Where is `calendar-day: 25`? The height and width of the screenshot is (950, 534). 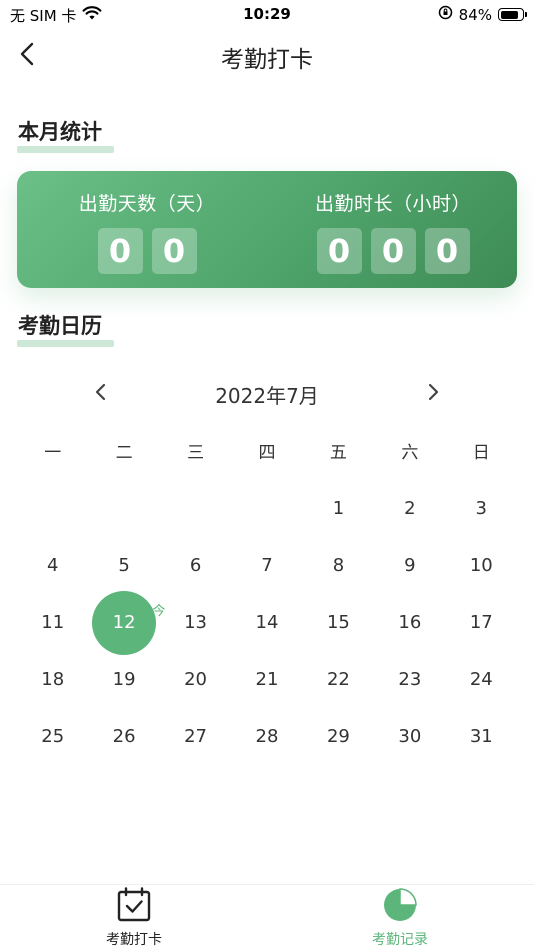 calendar-day: 25 is located at coordinates (52, 736).